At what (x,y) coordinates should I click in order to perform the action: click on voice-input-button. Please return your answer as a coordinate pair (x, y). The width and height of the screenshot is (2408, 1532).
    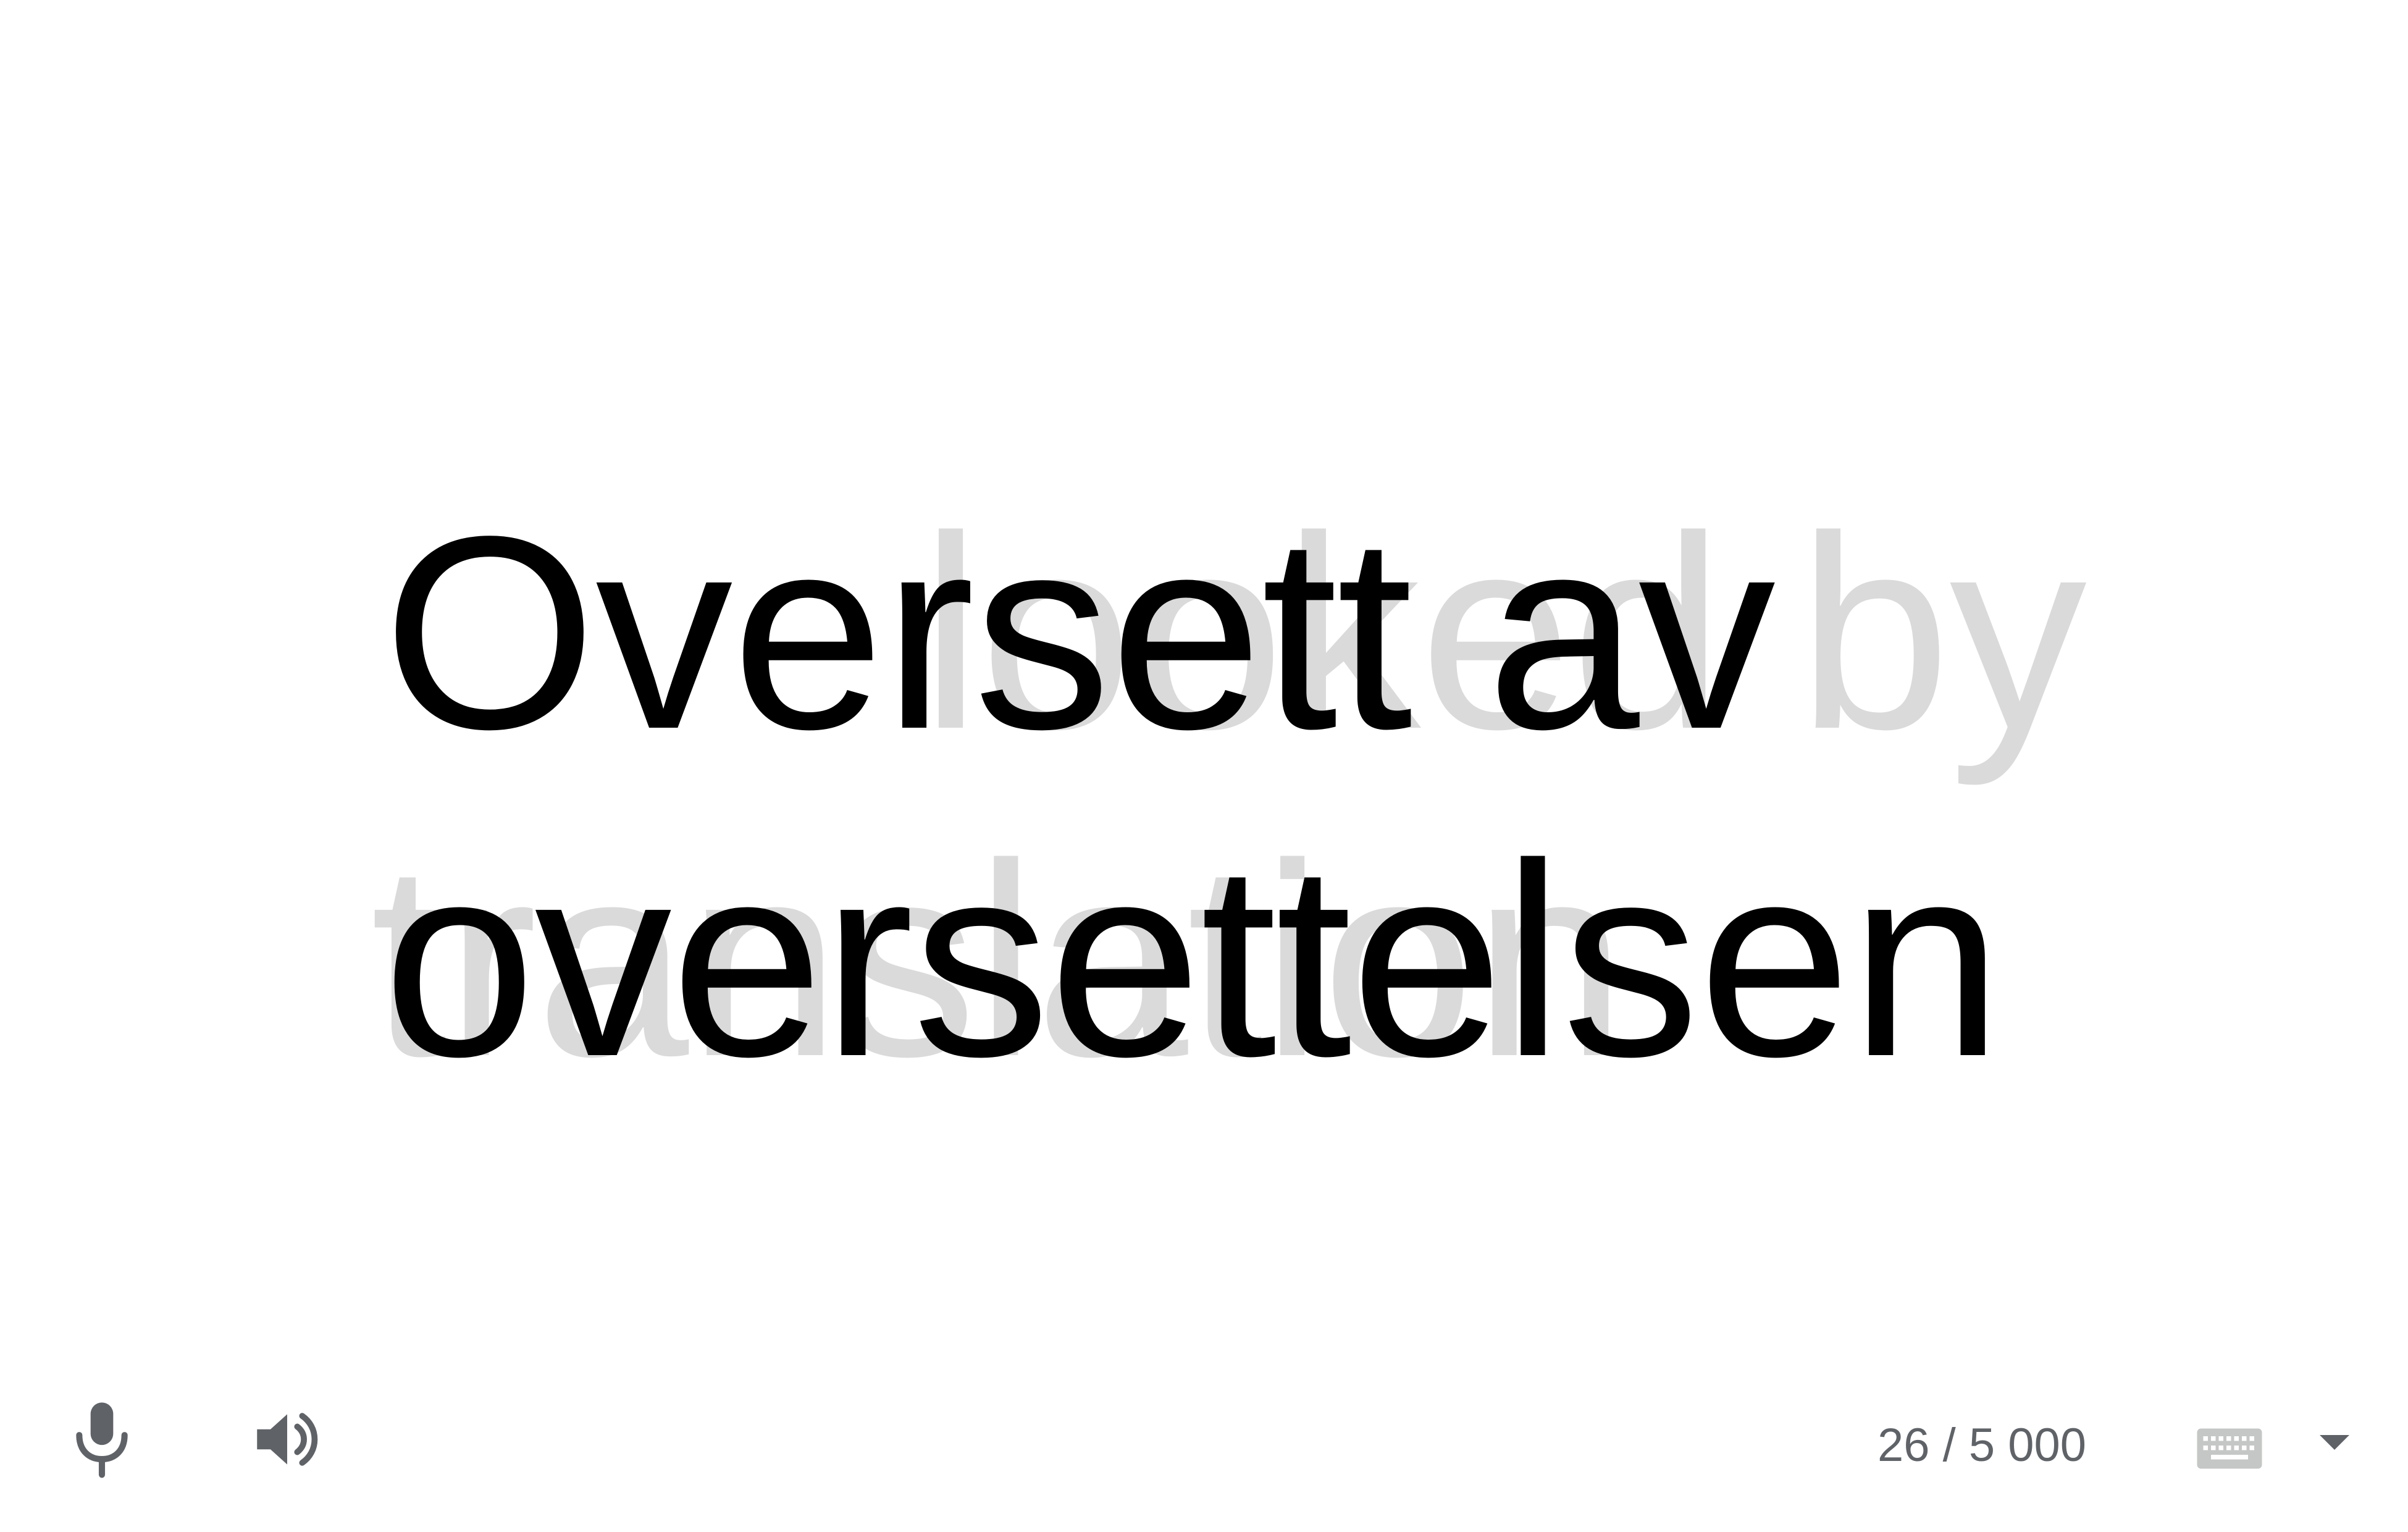
    Looking at the image, I should click on (102, 1439).